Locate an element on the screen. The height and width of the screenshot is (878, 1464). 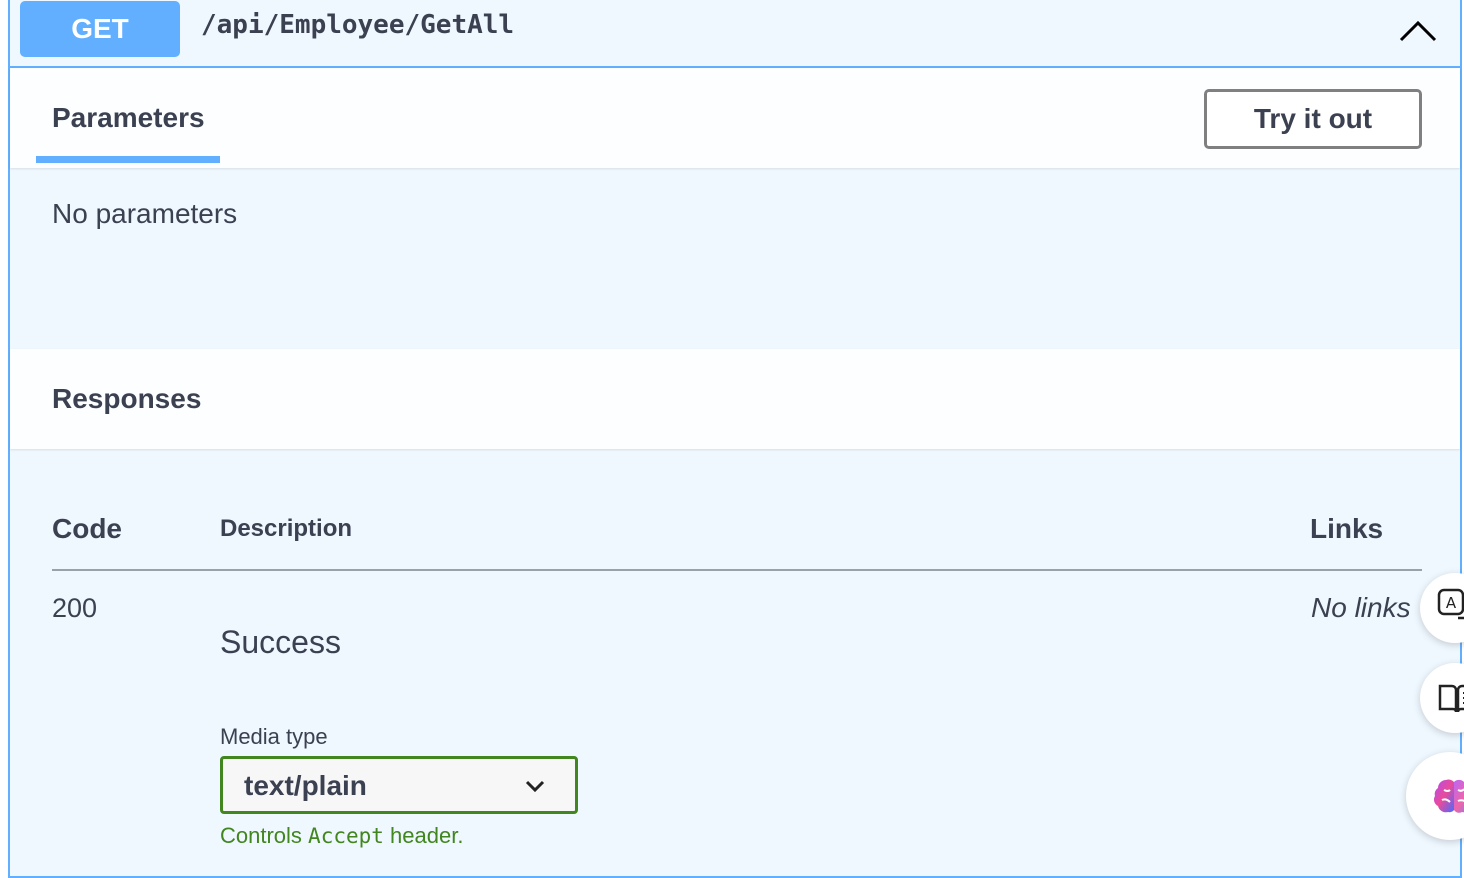
media-type-select: text/plain is located at coordinates (399, 785).